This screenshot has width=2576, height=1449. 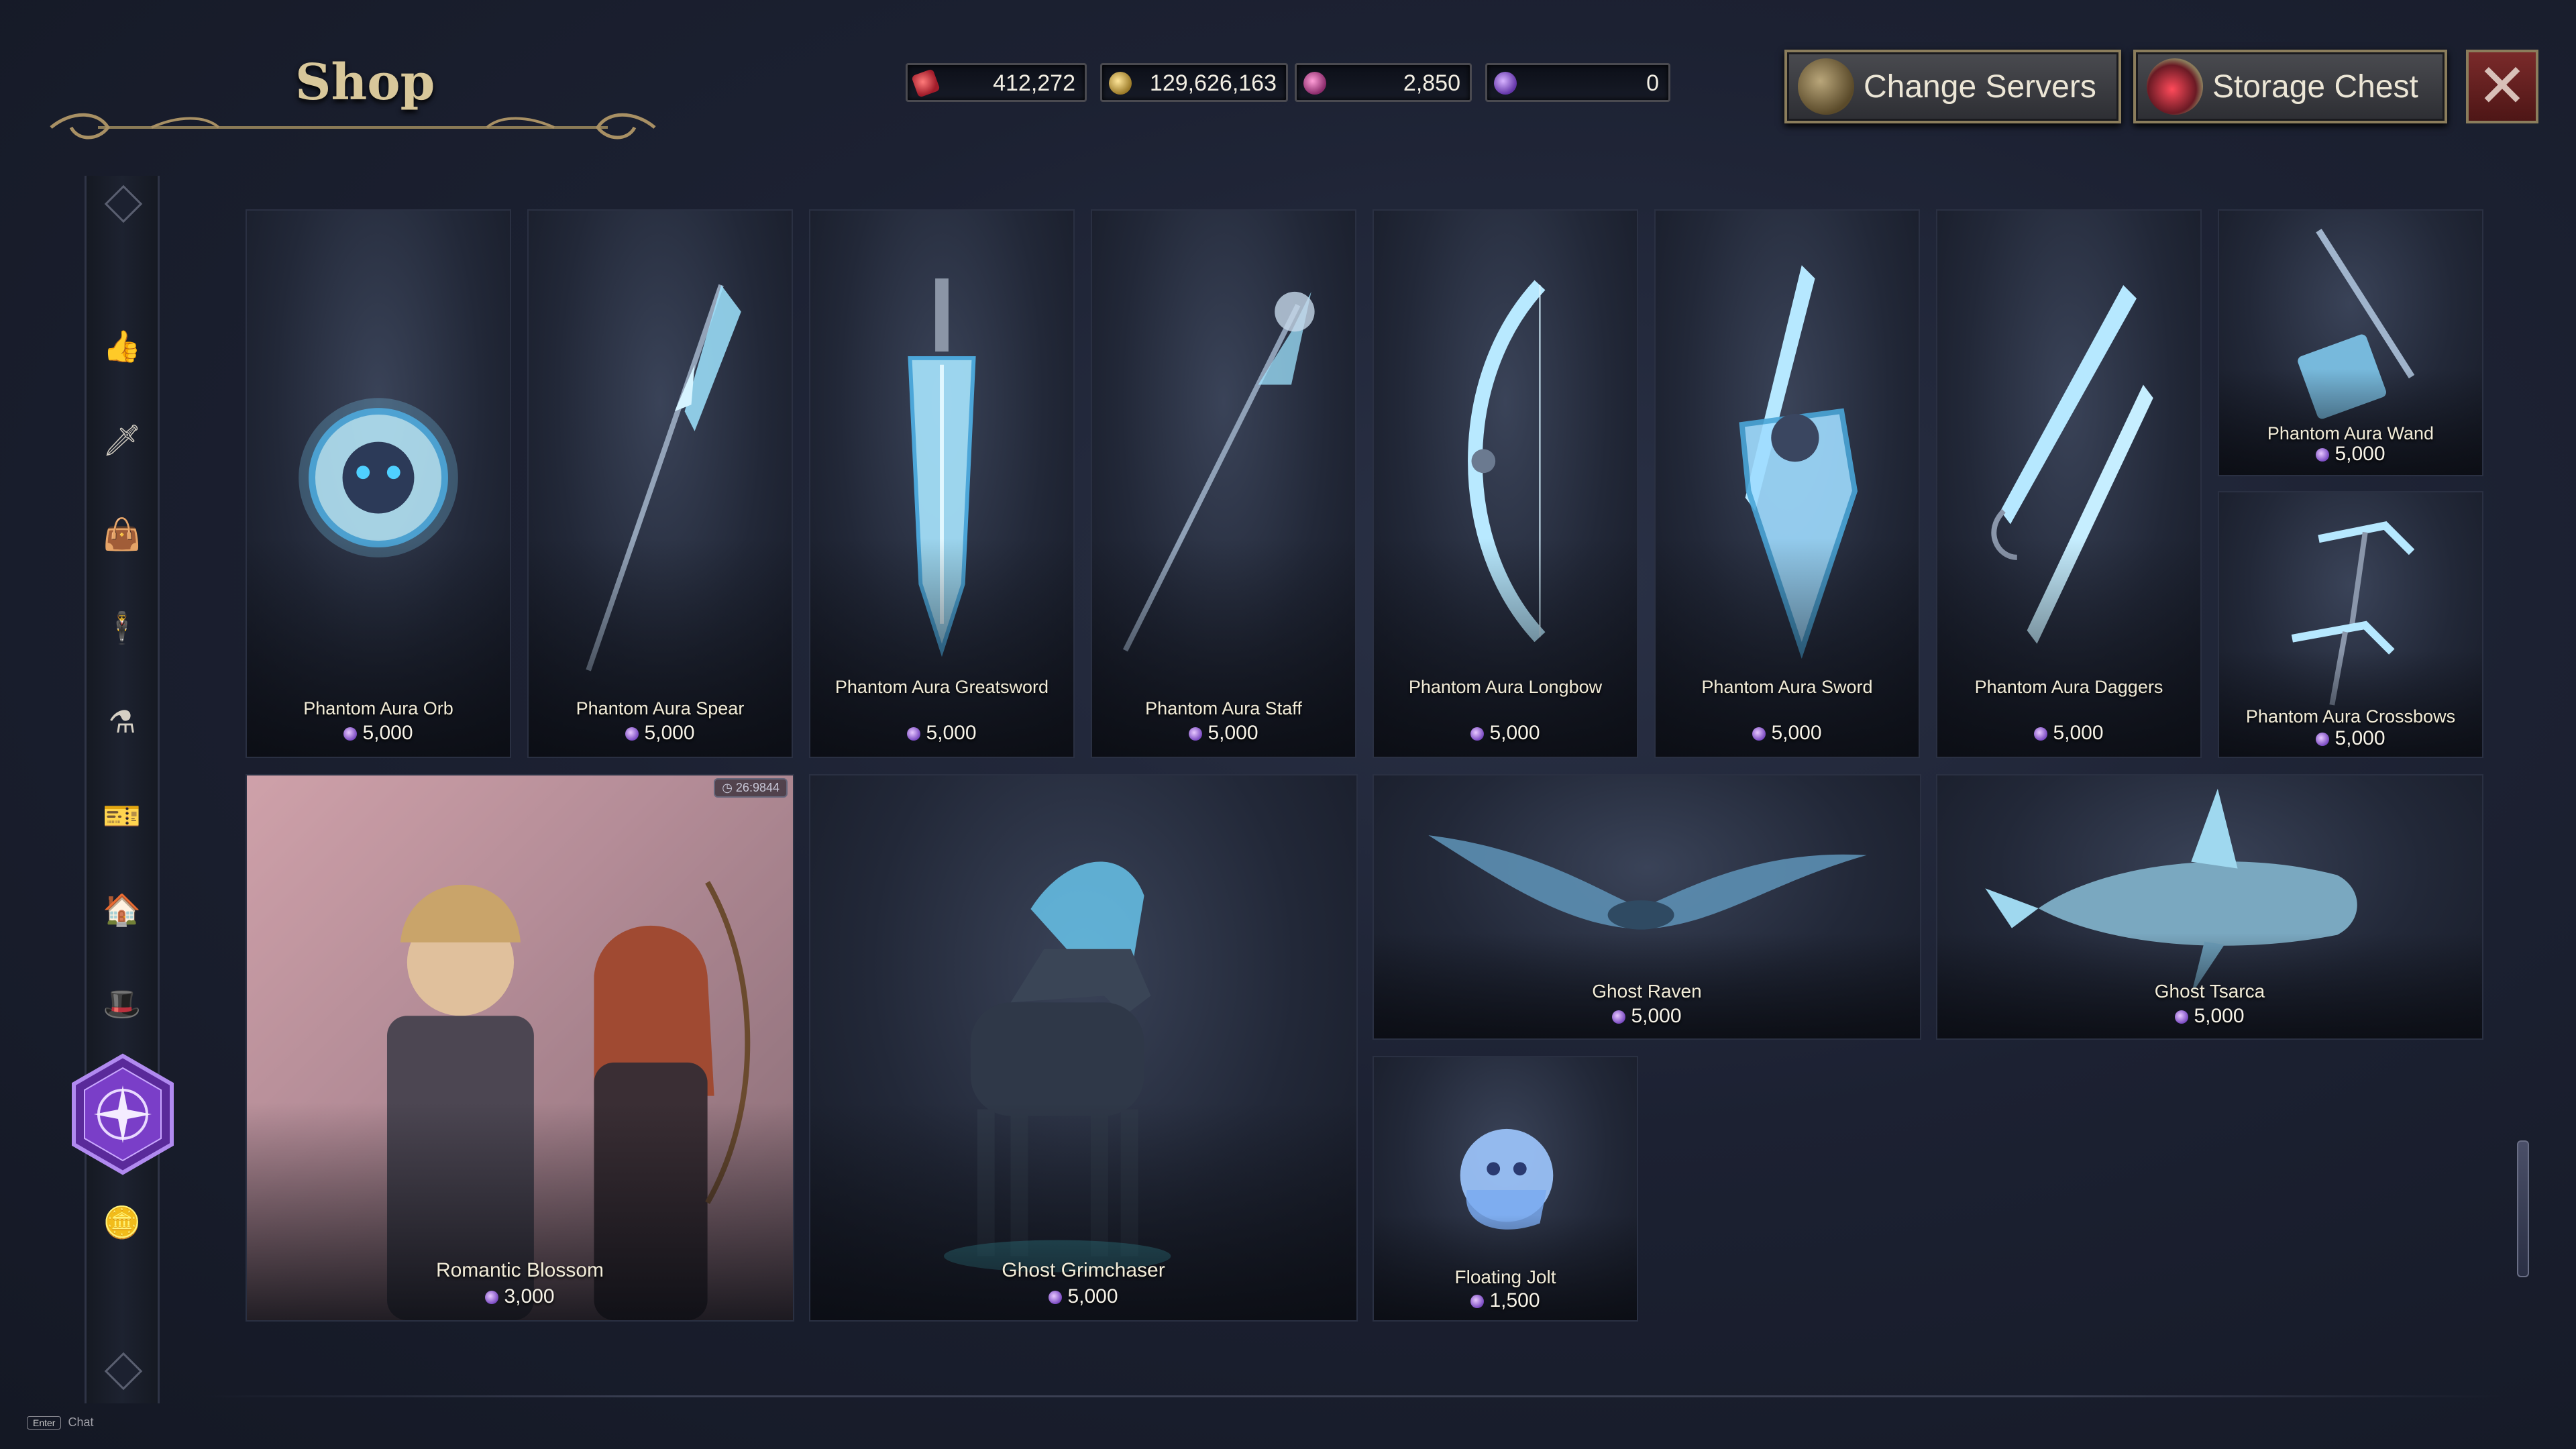 What do you see at coordinates (1431, 83) in the screenshot?
I see `currency-value: 2,850` at bounding box center [1431, 83].